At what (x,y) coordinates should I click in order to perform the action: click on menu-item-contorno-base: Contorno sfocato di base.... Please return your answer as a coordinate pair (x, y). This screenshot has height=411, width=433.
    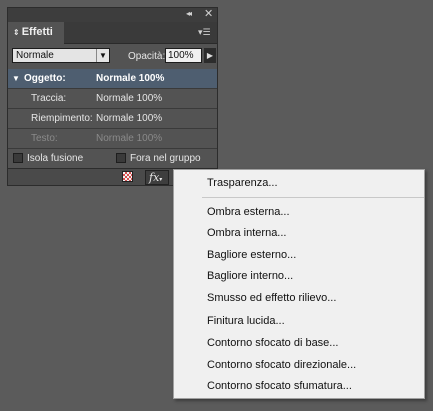
    Looking at the image, I should click on (272, 343).